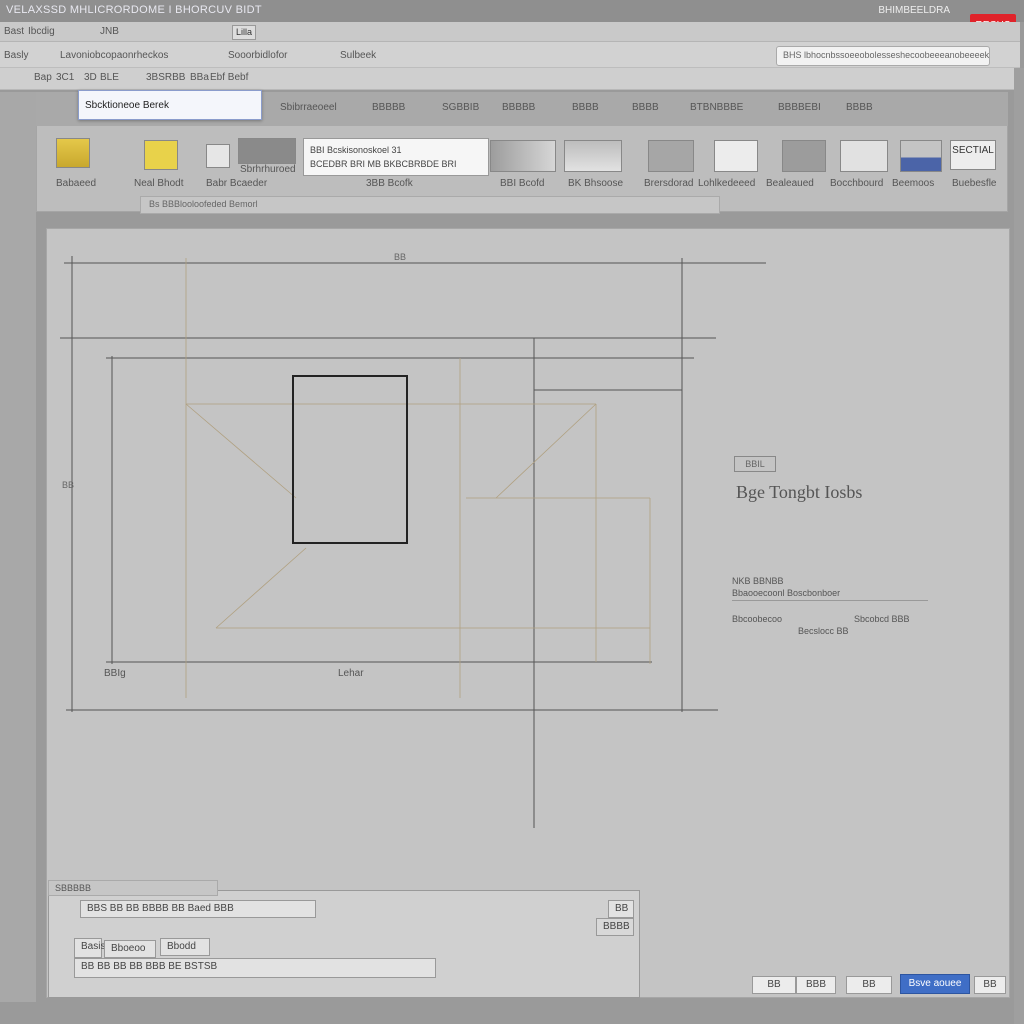  Describe the element at coordinates (389, 183) in the screenshot. I see `ribbon-label-4: 3BB Bcofk` at that location.